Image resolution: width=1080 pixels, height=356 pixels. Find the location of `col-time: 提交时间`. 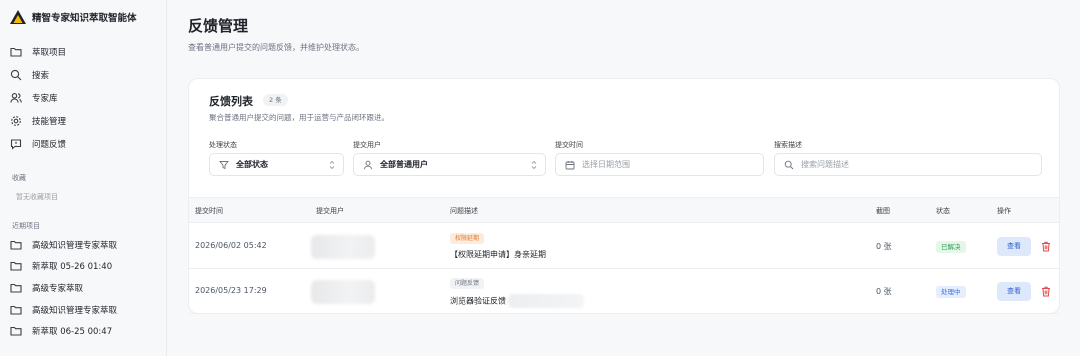

col-time: 提交时间 is located at coordinates (209, 211).